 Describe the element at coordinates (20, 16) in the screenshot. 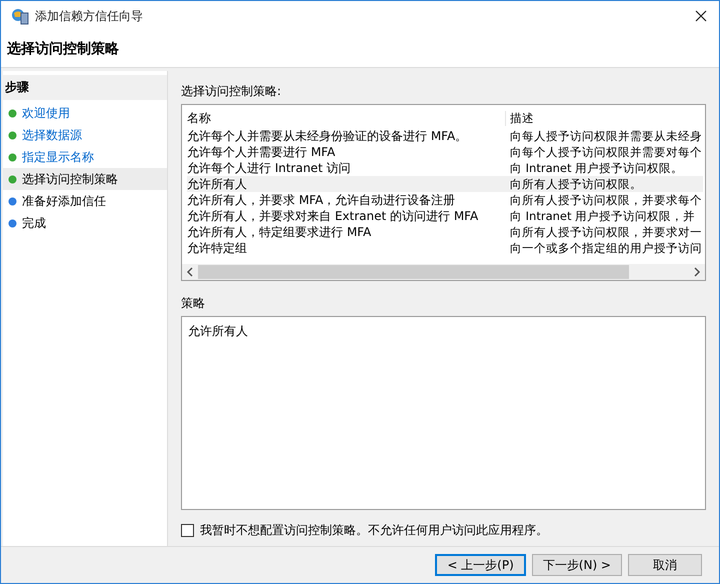

I see `globe-server-icon` at that location.